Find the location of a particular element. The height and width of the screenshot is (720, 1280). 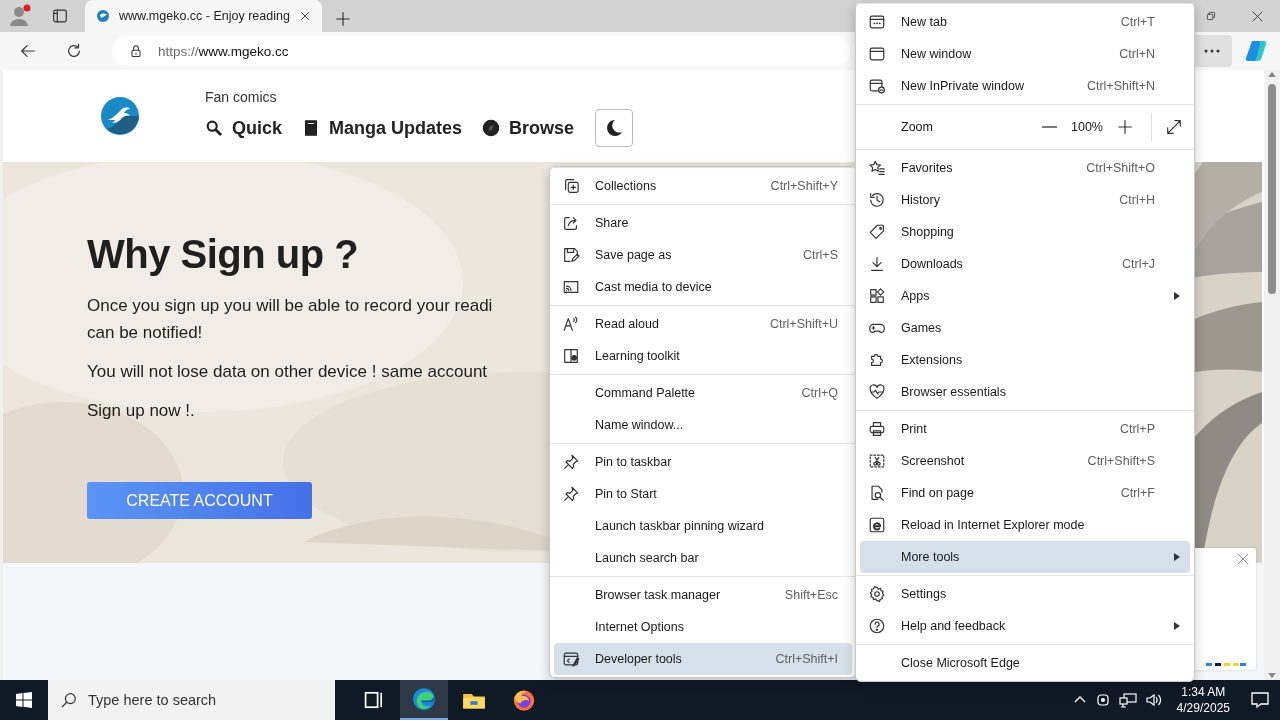

menu-item: Pin to taskbar is located at coordinates (703, 462).